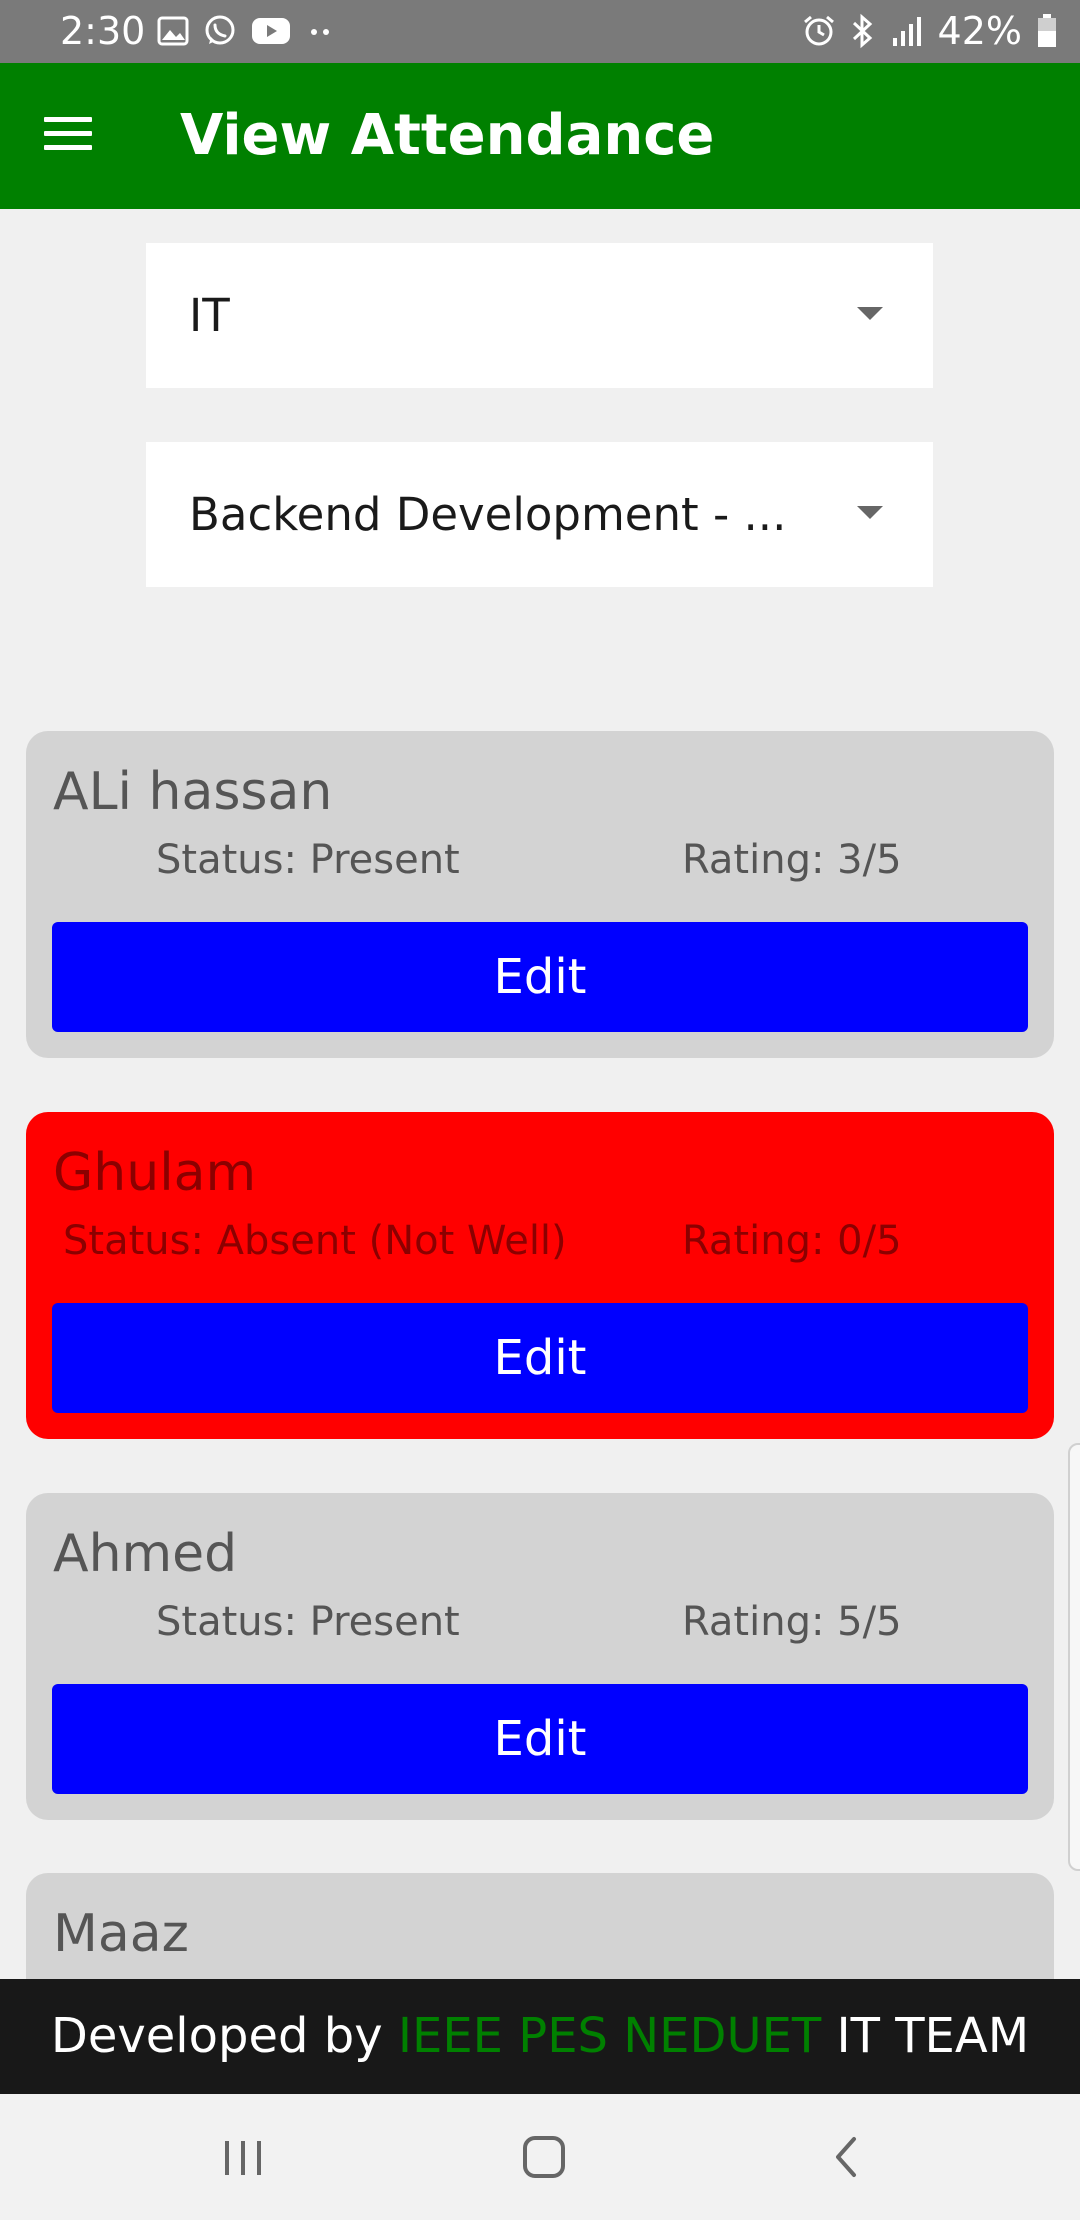  What do you see at coordinates (979, 31) in the screenshot?
I see `battery-percent: 42%` at bounding box center [979, 31].